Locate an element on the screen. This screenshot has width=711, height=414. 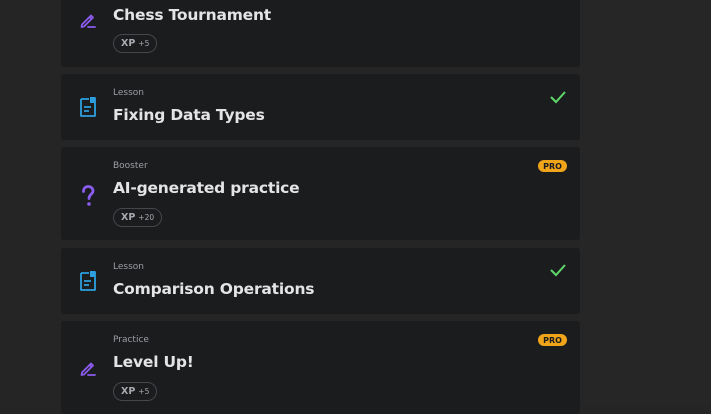
item-title: Fixing Data Types is located at coordinates (189, 115).